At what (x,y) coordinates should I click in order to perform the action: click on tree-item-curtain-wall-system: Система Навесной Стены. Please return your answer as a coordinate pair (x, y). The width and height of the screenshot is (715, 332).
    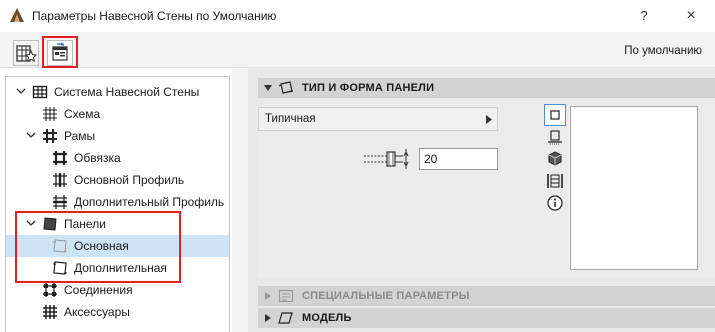
    Looking at the image, I should click on (117, 92).